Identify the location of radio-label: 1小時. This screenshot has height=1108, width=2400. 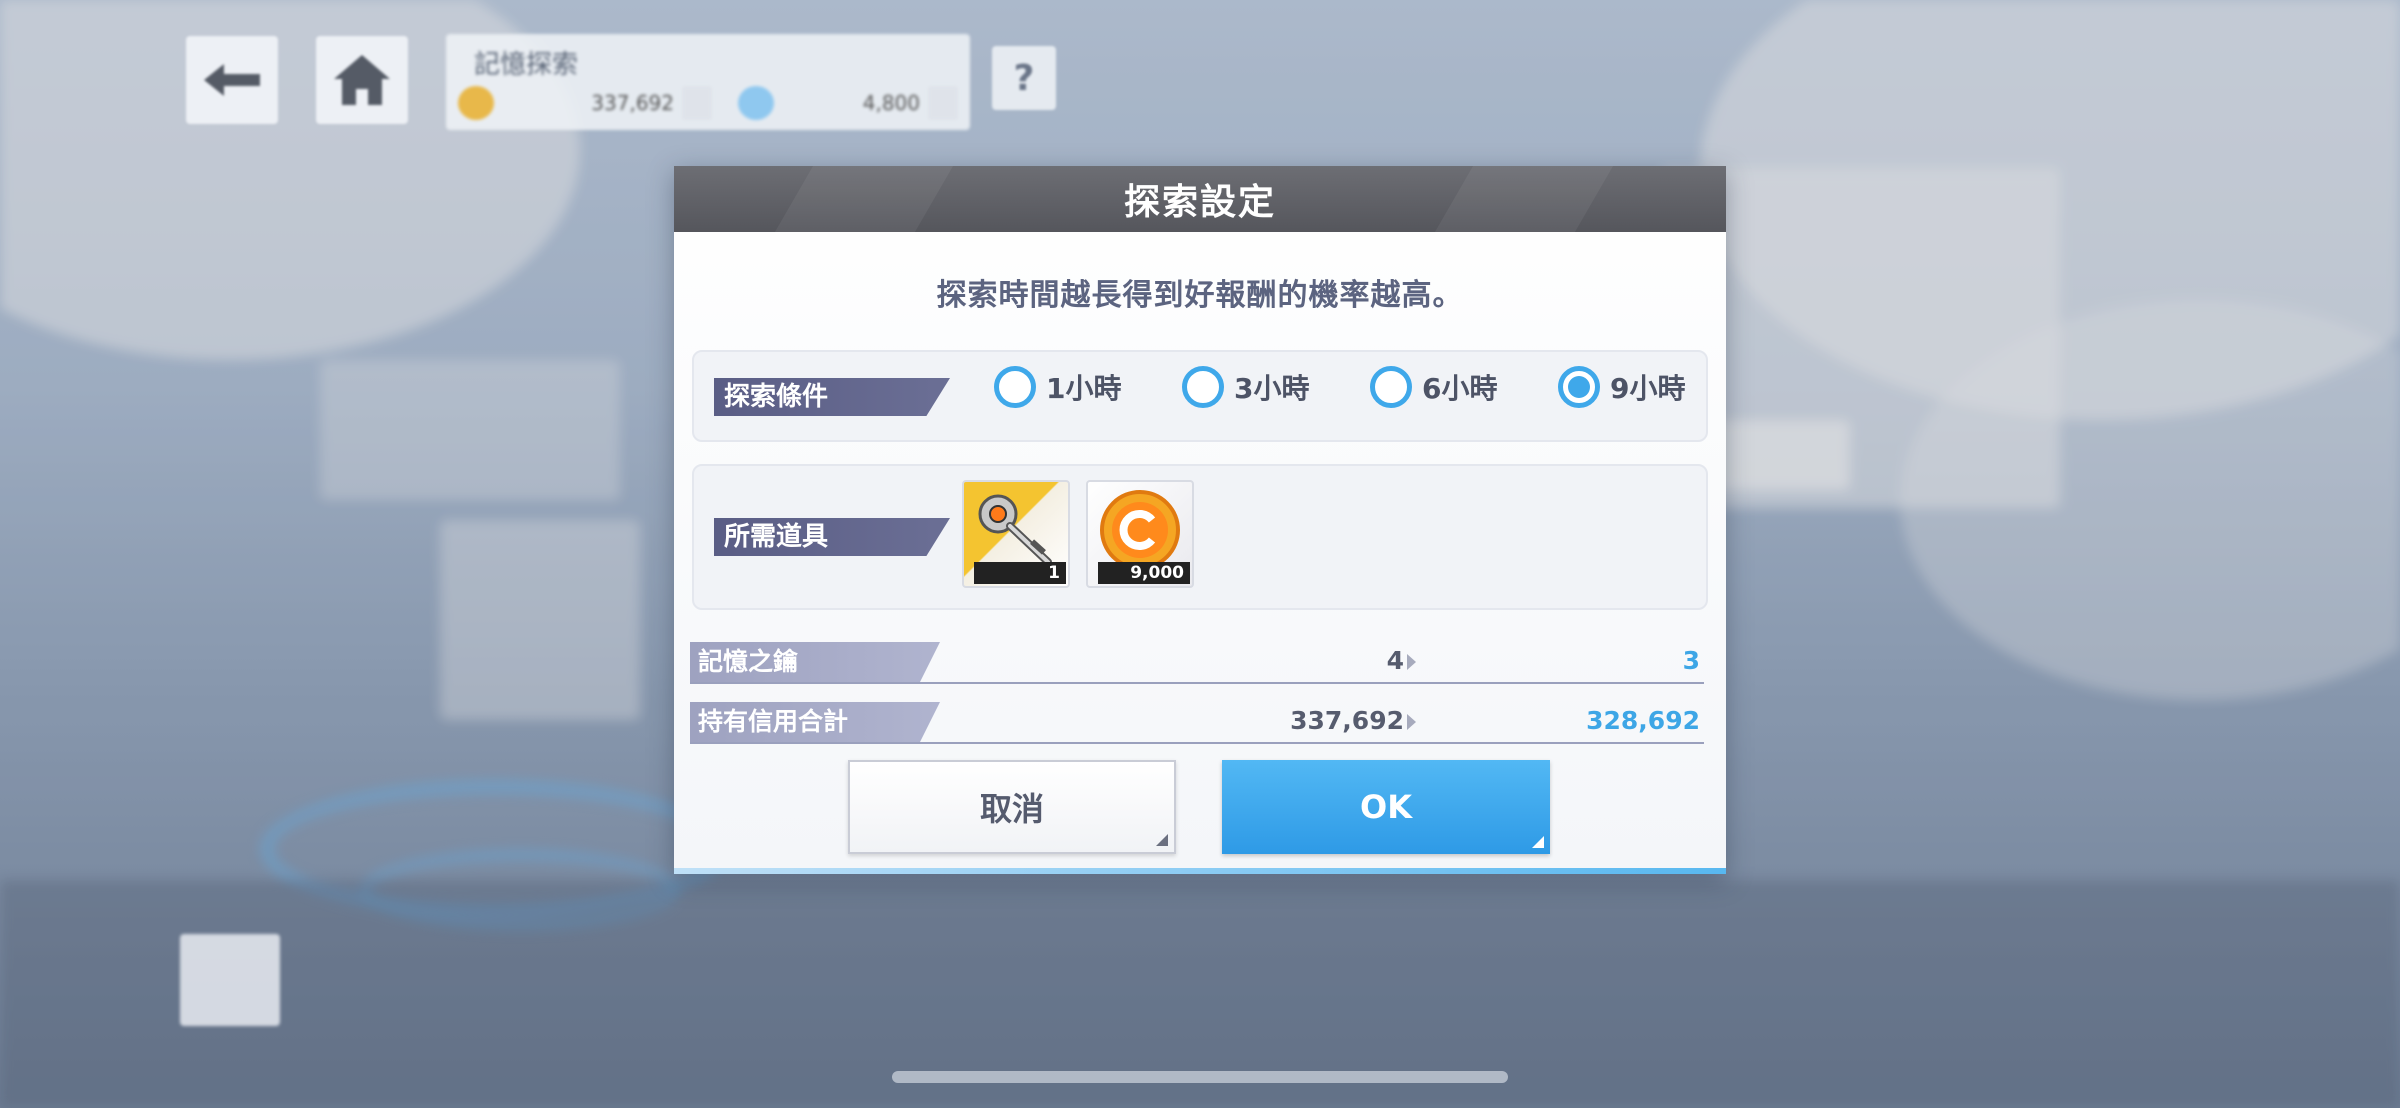
(1084, 388).